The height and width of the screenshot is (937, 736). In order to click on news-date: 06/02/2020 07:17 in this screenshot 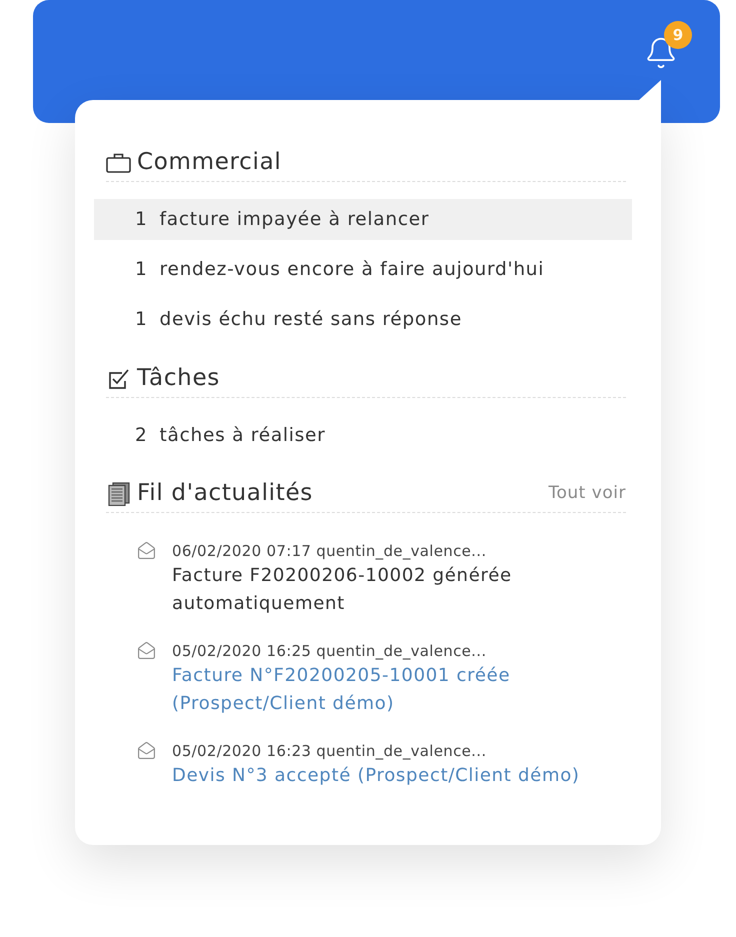, I will do `click(242, 551)`.